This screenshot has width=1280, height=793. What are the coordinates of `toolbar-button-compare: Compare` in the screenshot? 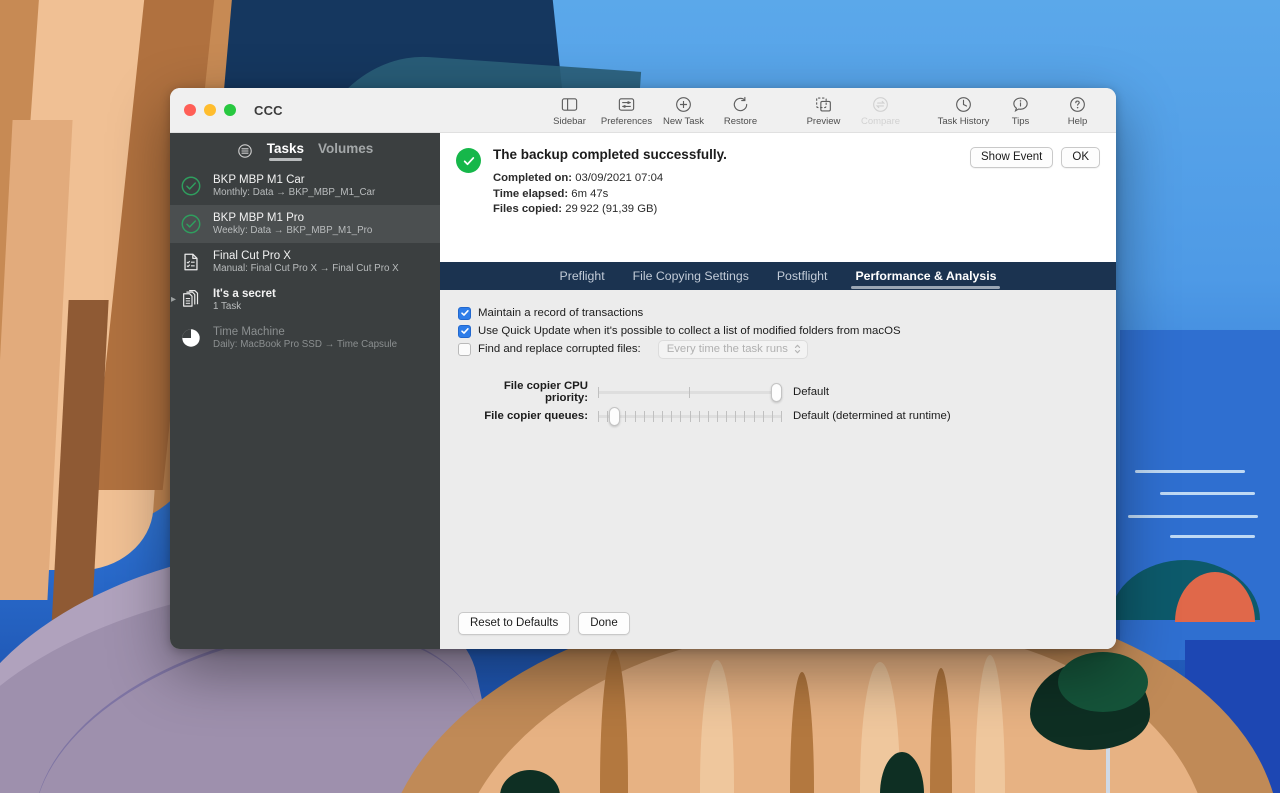 It's located at (880, 110).